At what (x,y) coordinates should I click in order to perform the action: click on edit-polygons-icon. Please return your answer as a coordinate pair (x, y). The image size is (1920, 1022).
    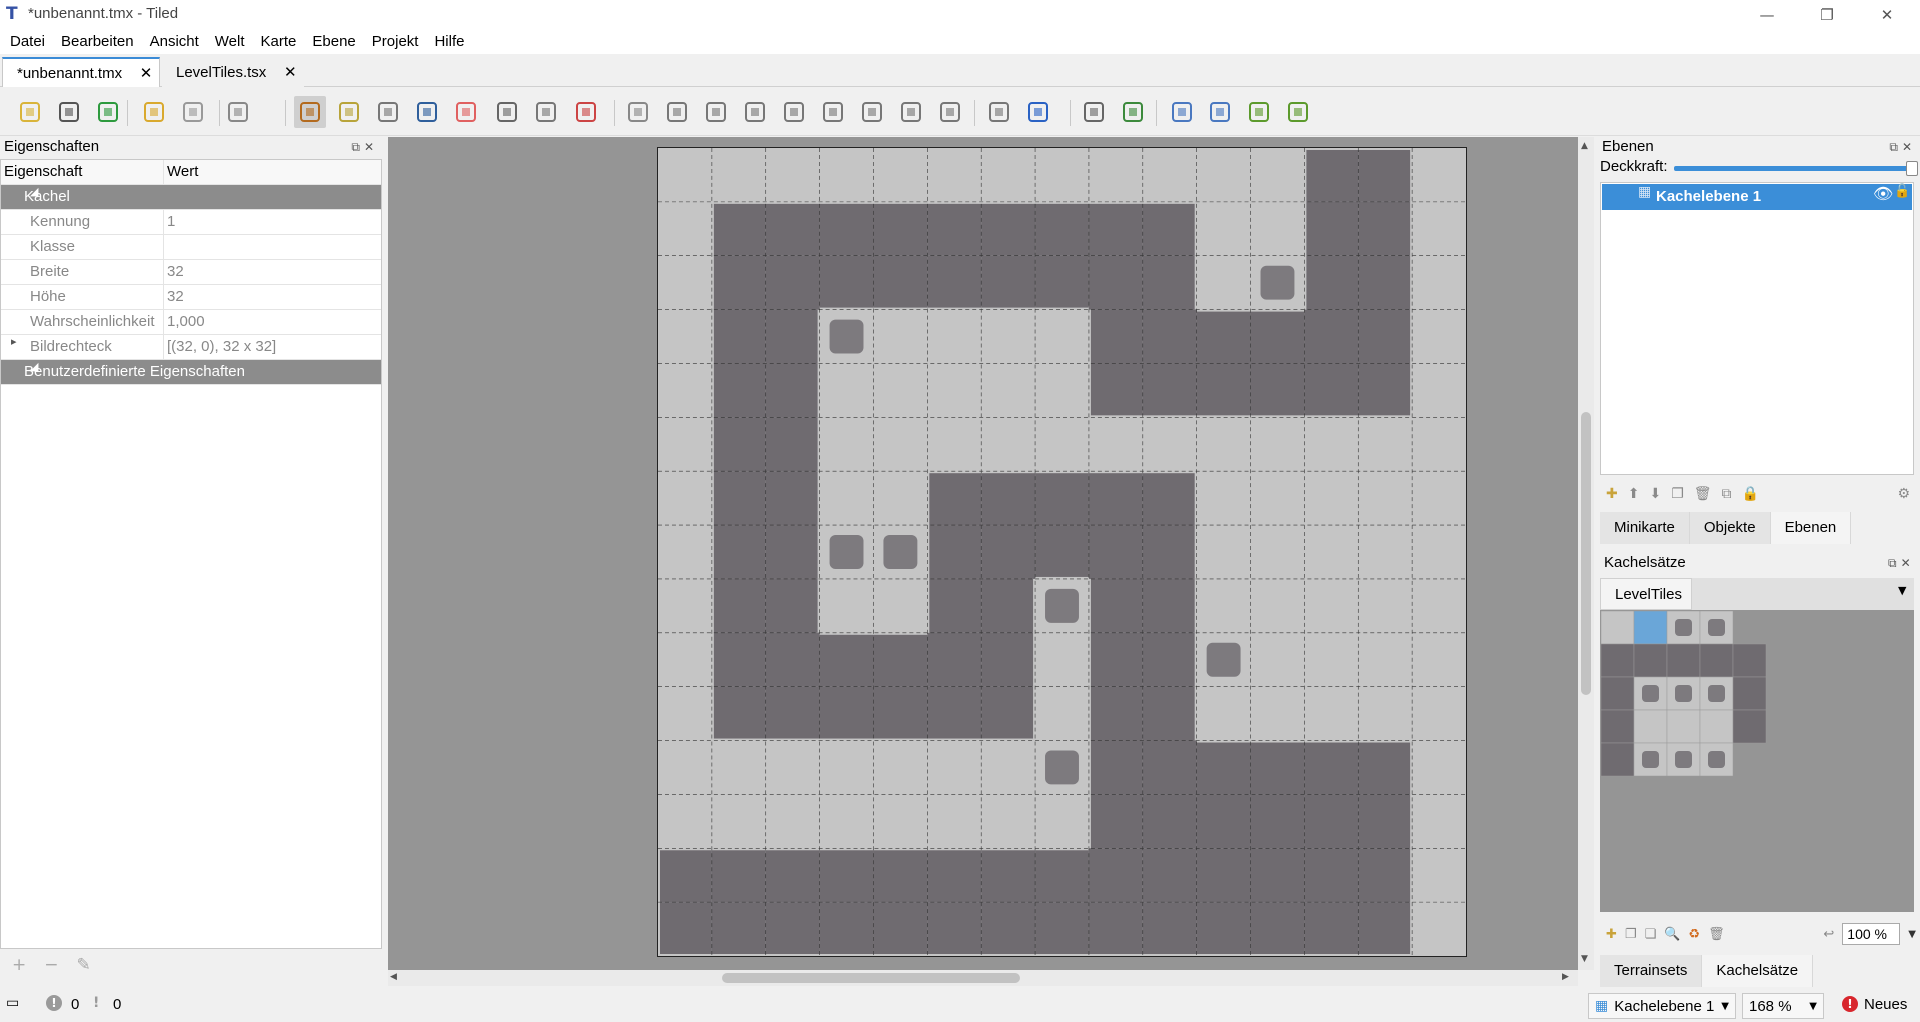
    Looking at the image, I should click on (677, 112).